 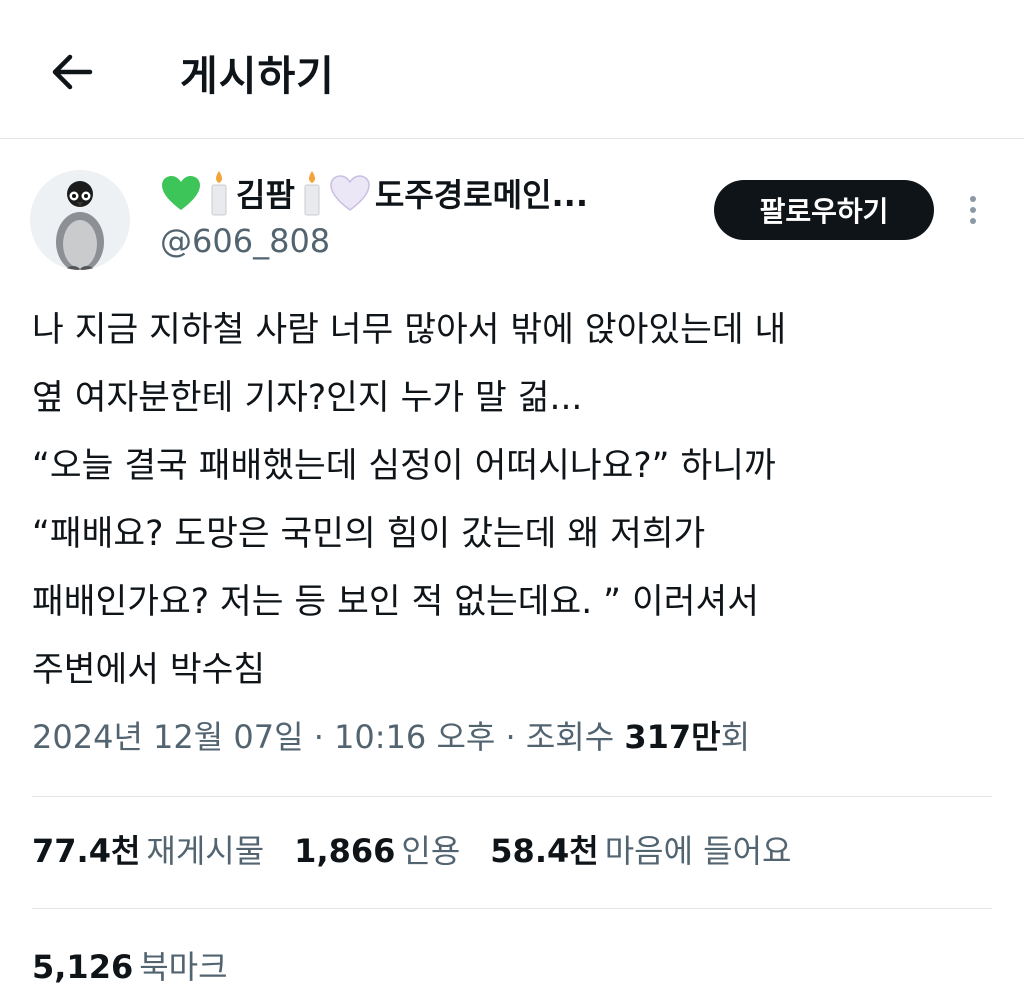 What do you see at coordinates (183, 967) in the screenshot?
I see `bookmarks-label: 북마크` at bounding box center [183, 967].